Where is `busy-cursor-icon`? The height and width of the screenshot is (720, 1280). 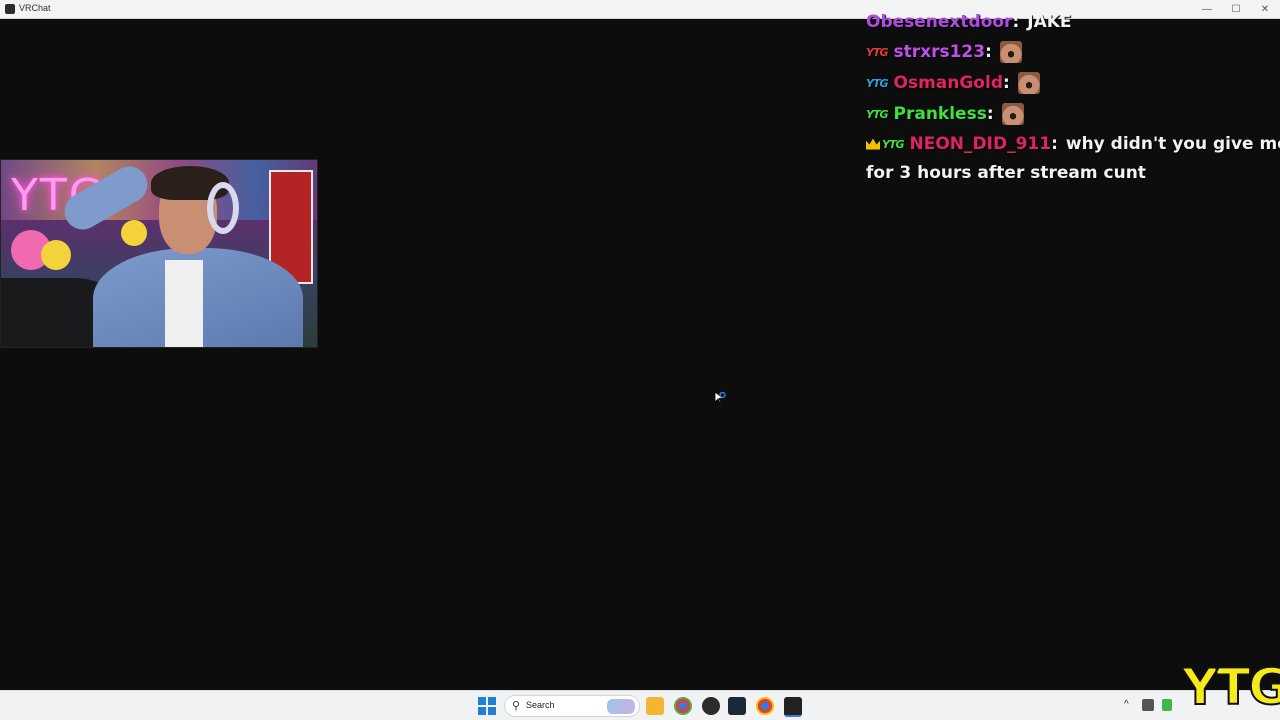
busy-cursor-icon is located at coordinates (720, 397).